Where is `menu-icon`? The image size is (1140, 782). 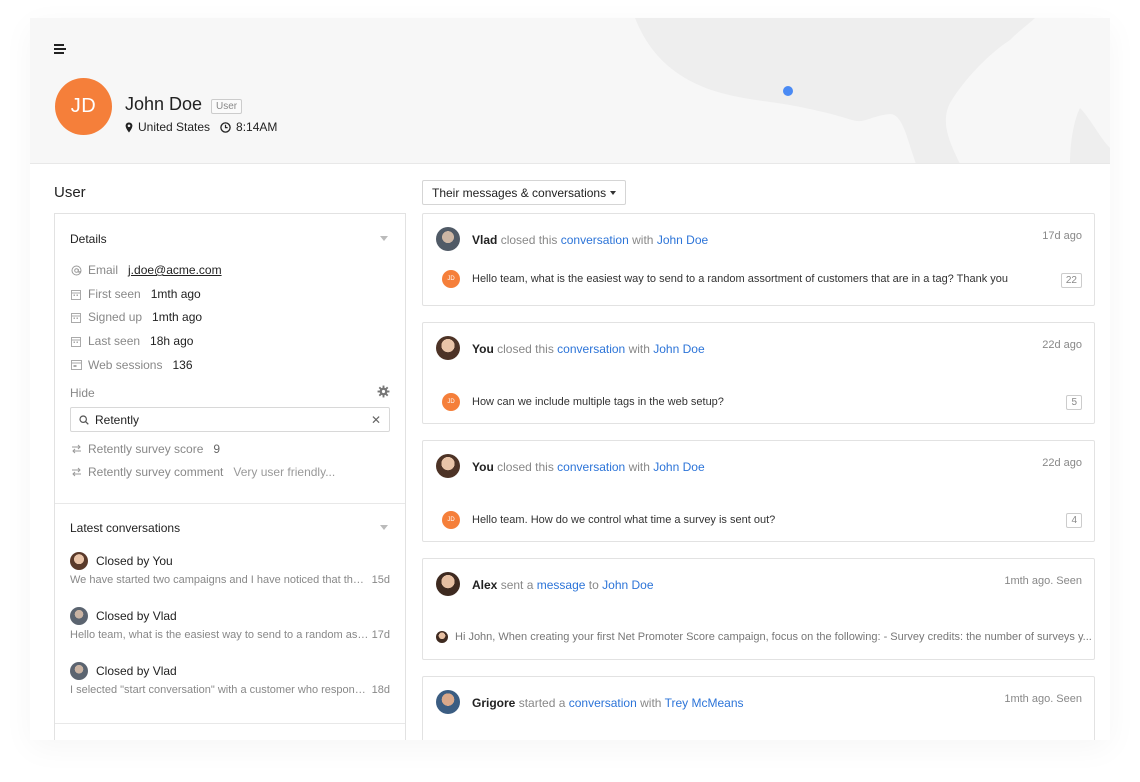 menu-icon is located at coordinates (60, 49).